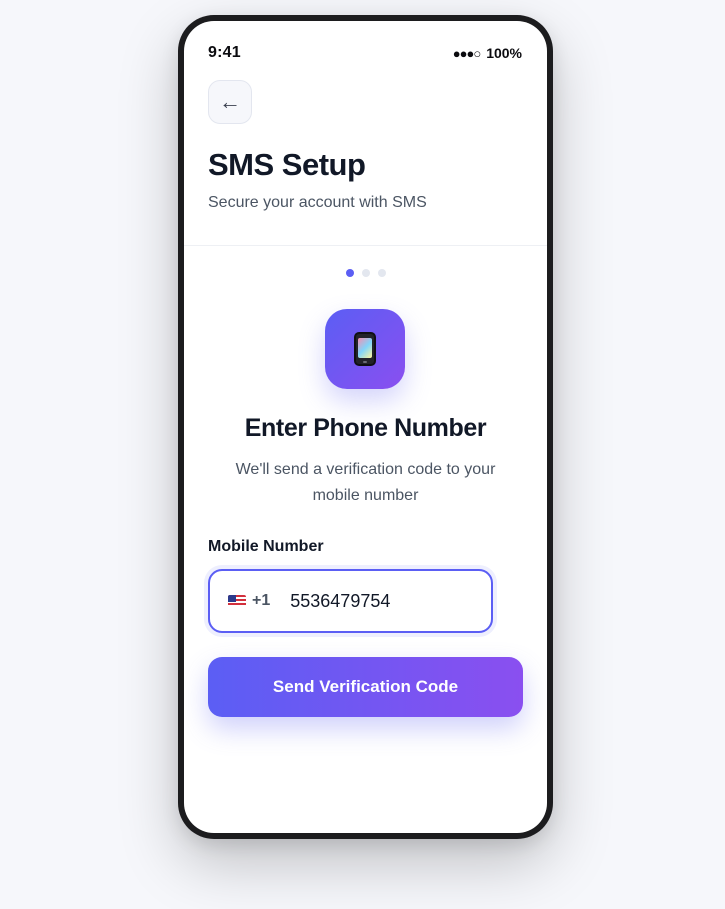 The width and height of the screenshot is (725, 909). What do you see at coordinates (266, 546) in the screenshot?
I see `mobile-number-label: Mobile Number` at bounding box center [266, 546].